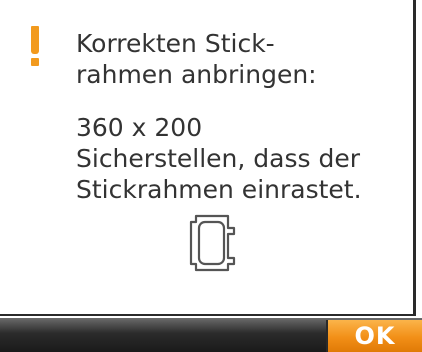 The image size is (422, 352). Describe the element at coordinates (35, 40) in the screenshot. I see `warning-exclamation-bar` at that location.